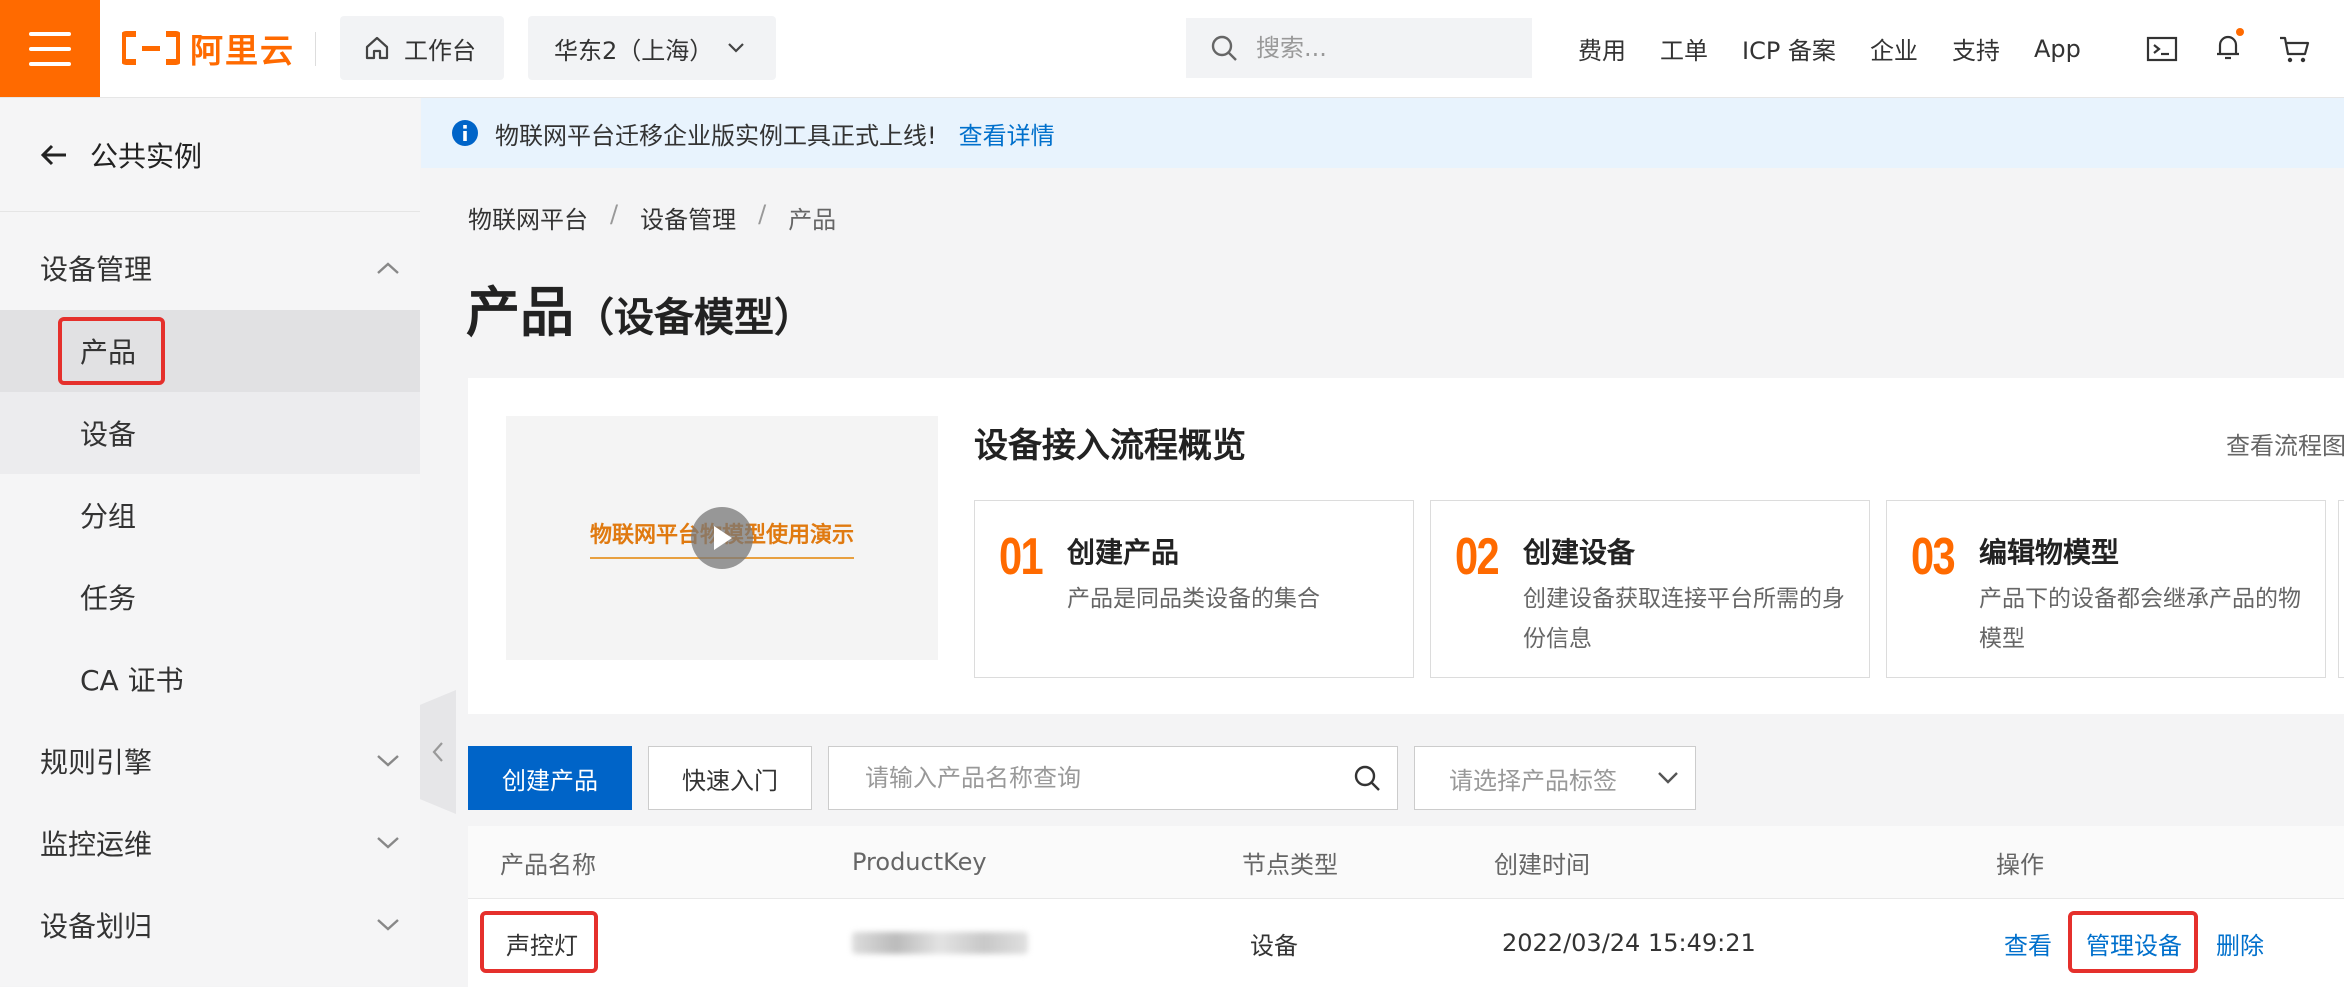 Image resolution: width=2344 pixels, height=987 pixels. What do you see at coordinates (1386, 48) in the screenshot?
I see `search-input` at bounding box center [1386, 48].